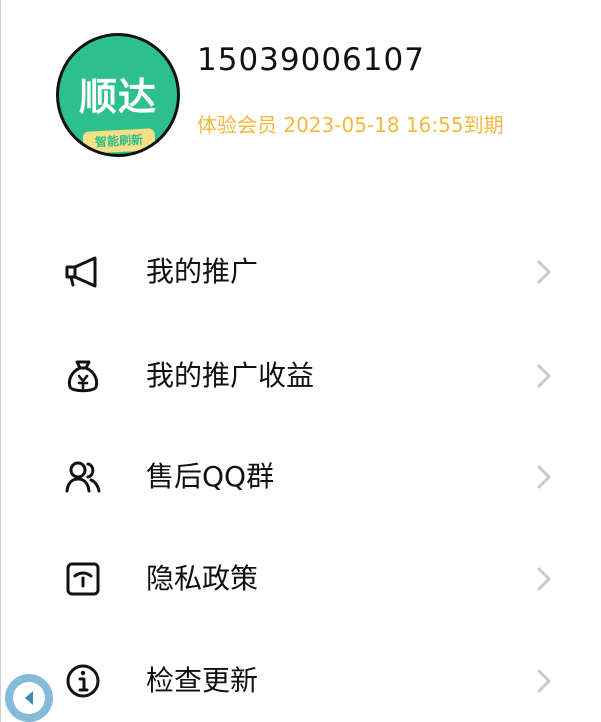 The height and width of the screenshot is (722, 601). I want to click on floating-back-button, so click(29, 698).